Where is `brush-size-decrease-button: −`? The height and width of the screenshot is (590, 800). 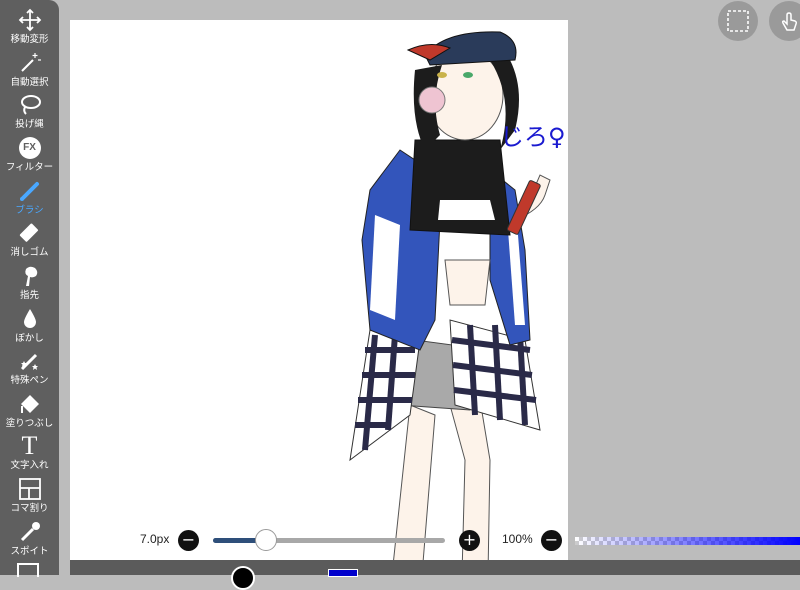
brush-size-decrease-button: − is located at coordinates (188, 540).